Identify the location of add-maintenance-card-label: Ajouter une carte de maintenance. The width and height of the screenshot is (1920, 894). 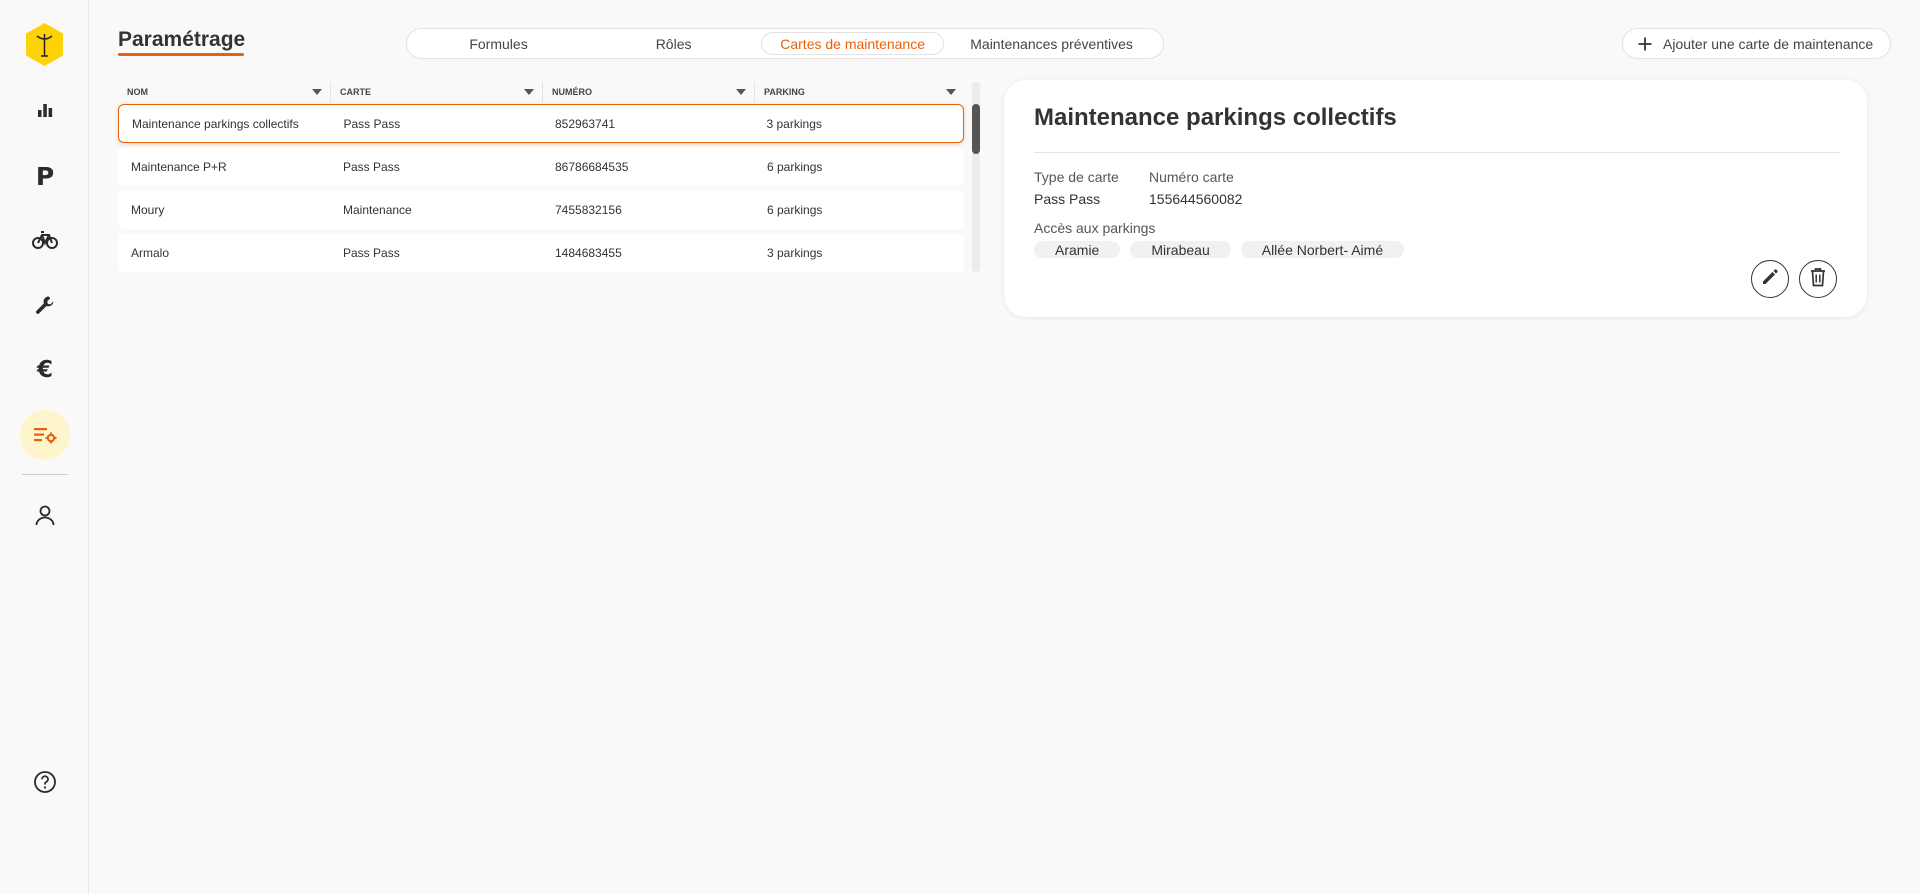
(1768, 43).